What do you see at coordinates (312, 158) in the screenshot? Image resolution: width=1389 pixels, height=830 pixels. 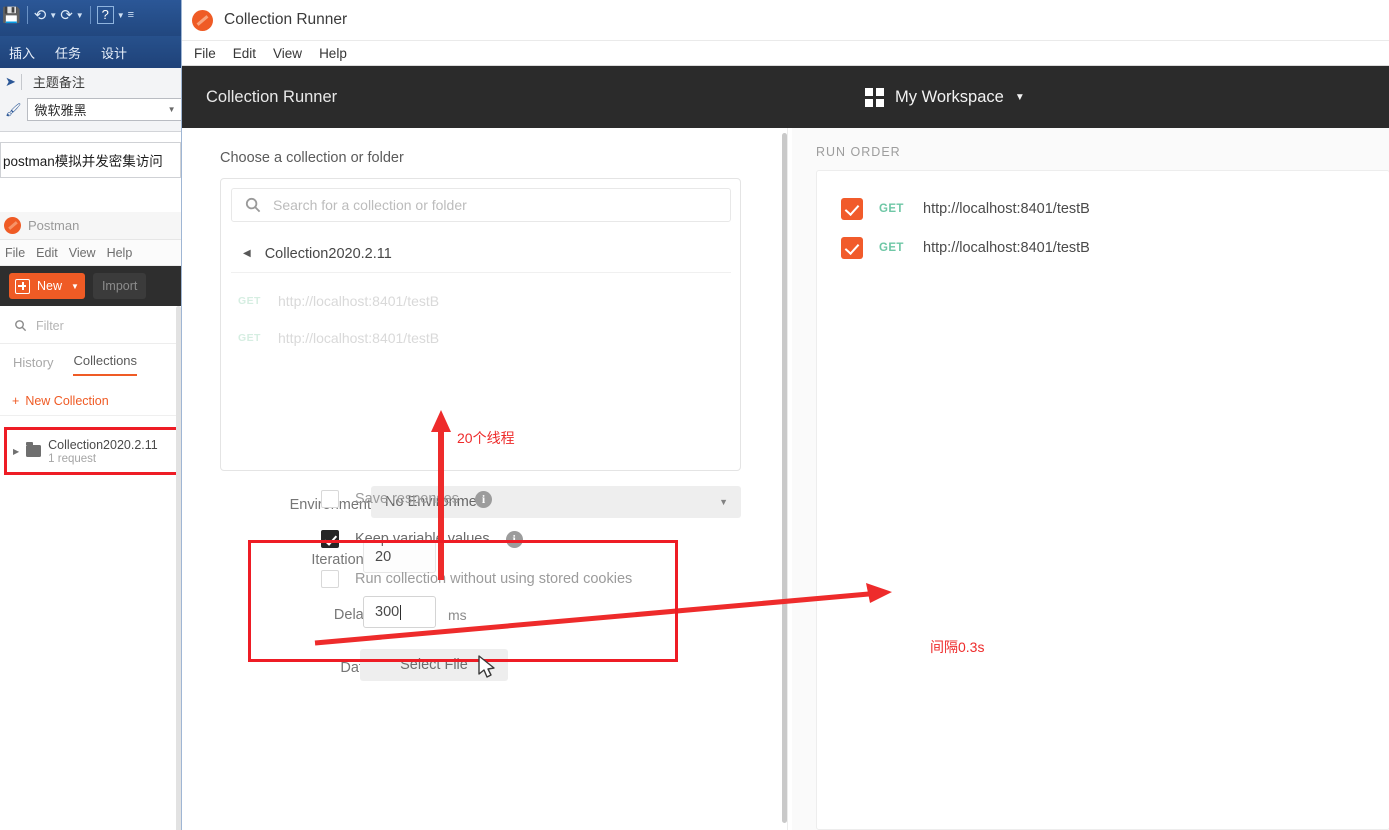 I see `choose-collection-label: Choose a collection or folder` at bounding box center [312, 158].